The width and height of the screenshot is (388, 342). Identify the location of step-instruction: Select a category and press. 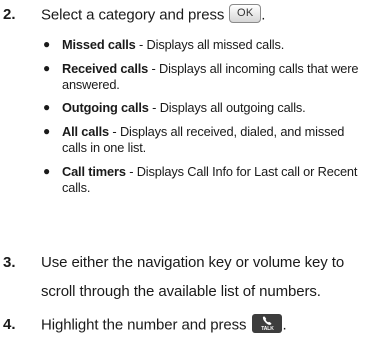
(133, 15).